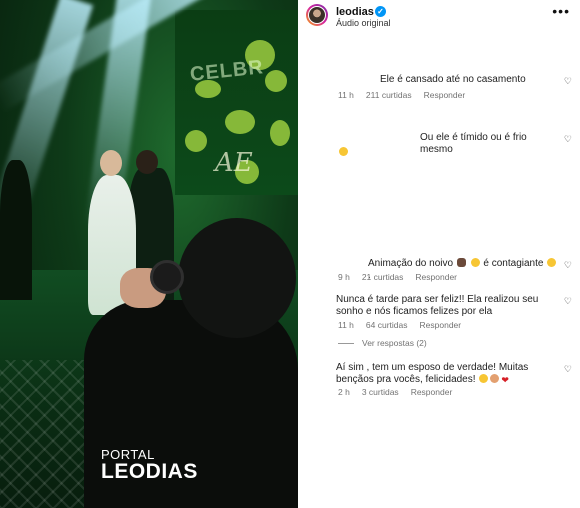 This screenshot has width=580, height=508. Describe the element at coordinates (484, 378) in the screenshot. I see `hug-emoji-icon` at that location.